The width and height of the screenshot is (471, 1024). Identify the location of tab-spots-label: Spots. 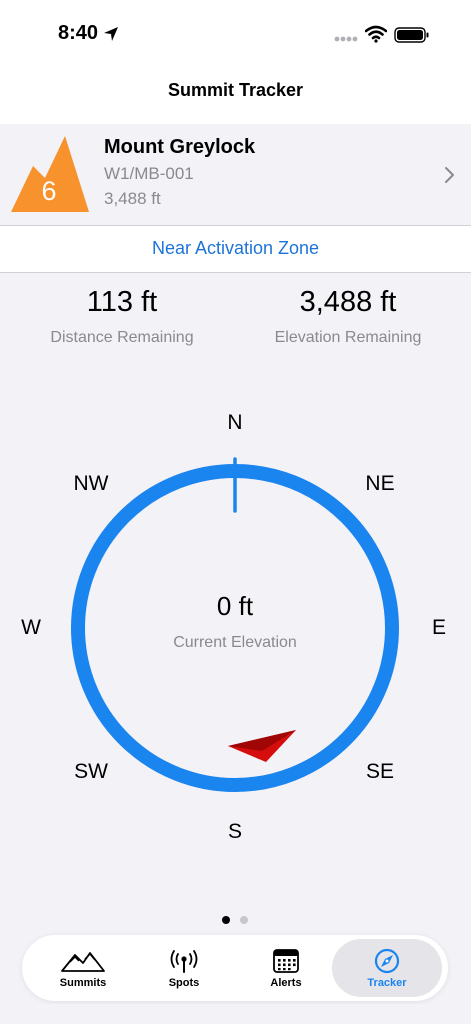
(184, 983).